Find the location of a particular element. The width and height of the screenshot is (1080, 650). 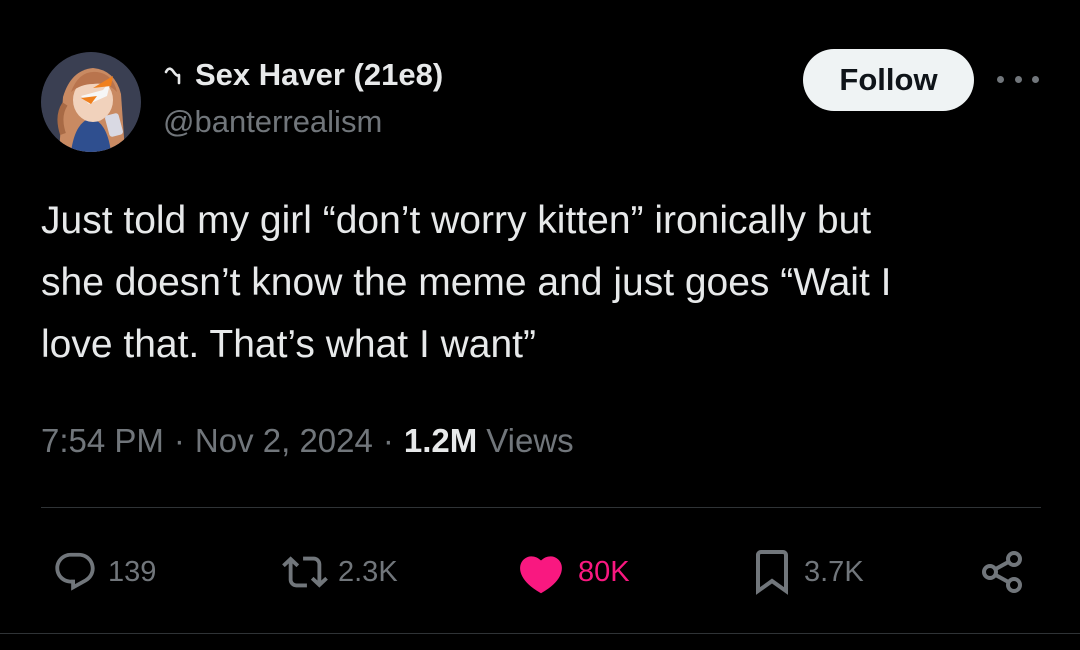

retweet-icon is located at coordinates (305, 572).